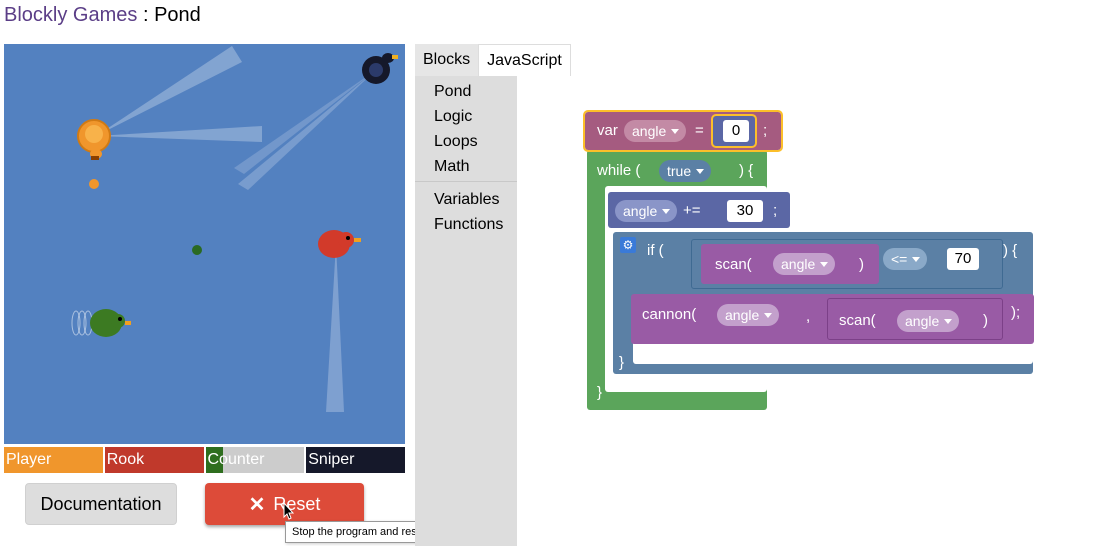  Describe the element at coordinates (331, 459) in the screenshot. I see `avatar-name: Sniper` at that location.